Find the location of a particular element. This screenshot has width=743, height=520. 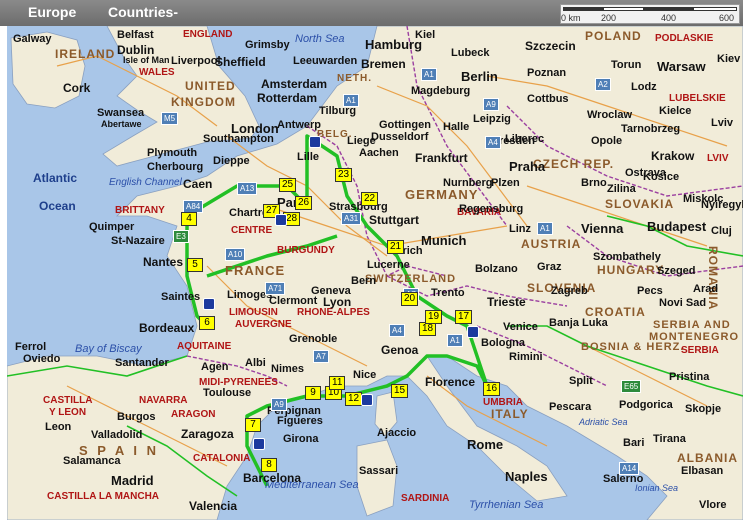

city-label: Leeuwarden is located at coordinates (325, 61).